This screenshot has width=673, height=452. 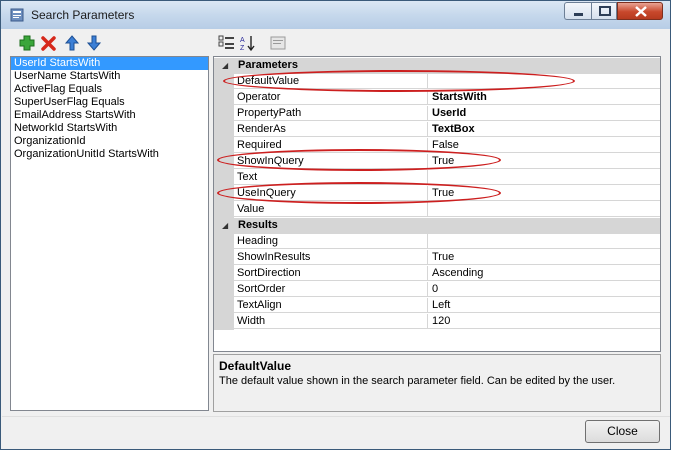 I want to click on delete-icon, so click(x=48, y=43).